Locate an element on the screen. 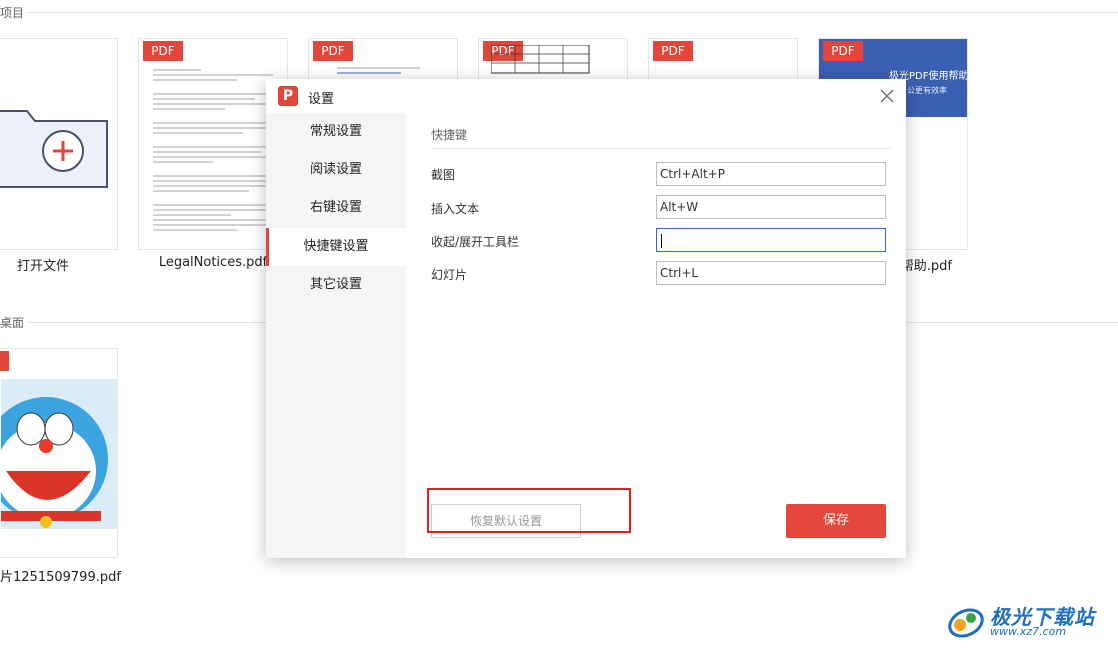 The height and width of the screenshot is (651, 1118). shortcut-label-toggle-toolbar: 收起/展开工具栏 is located at coordinates (475, 242).